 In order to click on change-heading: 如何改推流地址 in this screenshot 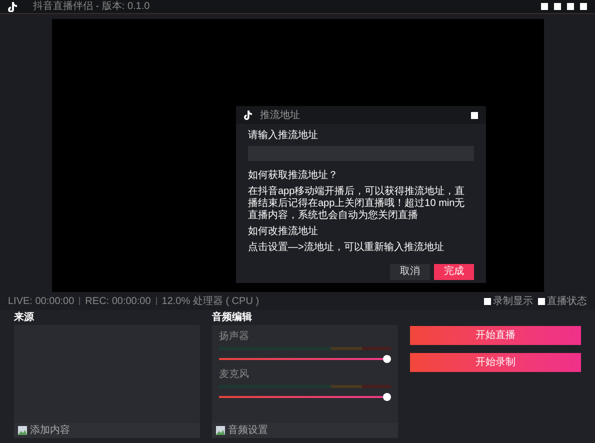, I will do `click(283, 232)`.